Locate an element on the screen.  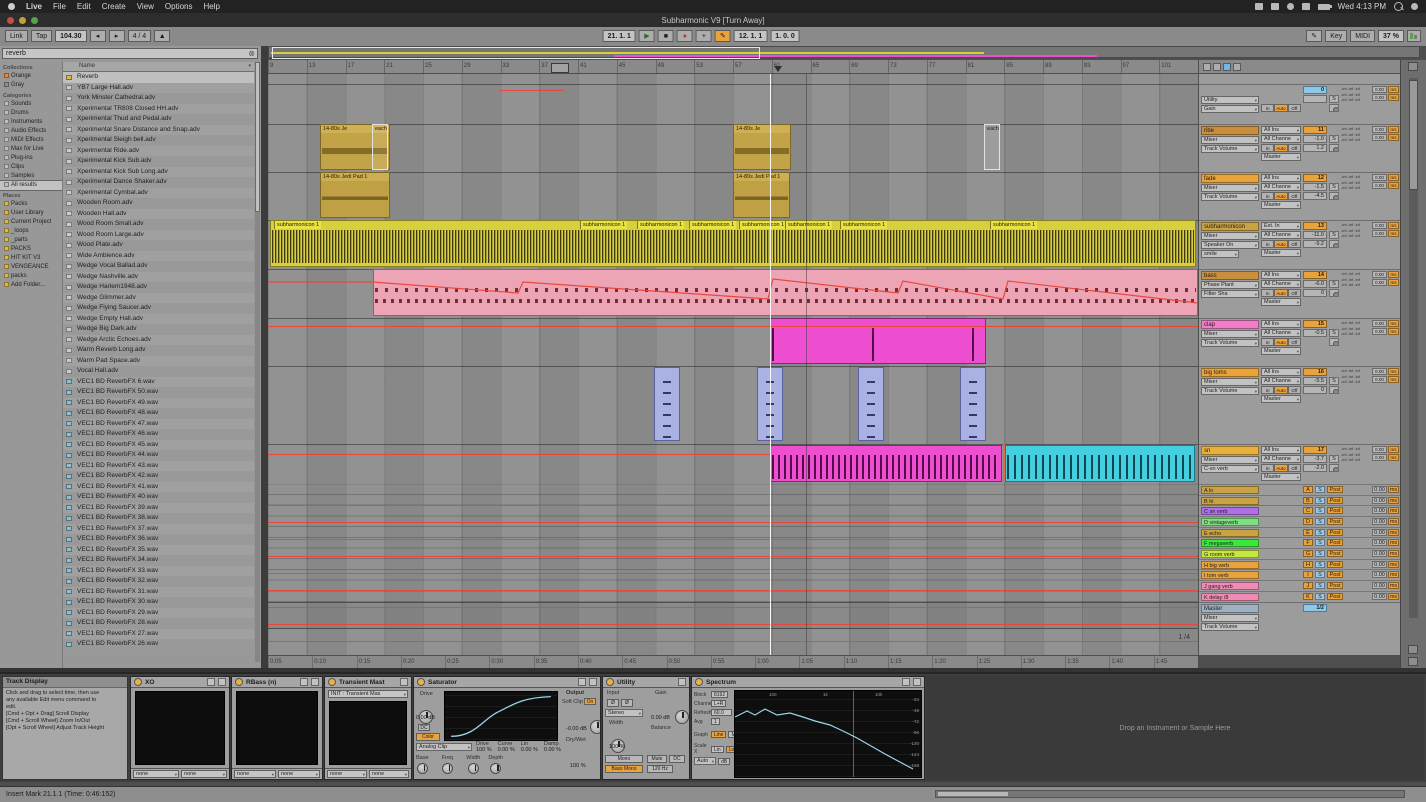
input-channel-chooser: All Channe is located at coordinates (1281, 284).